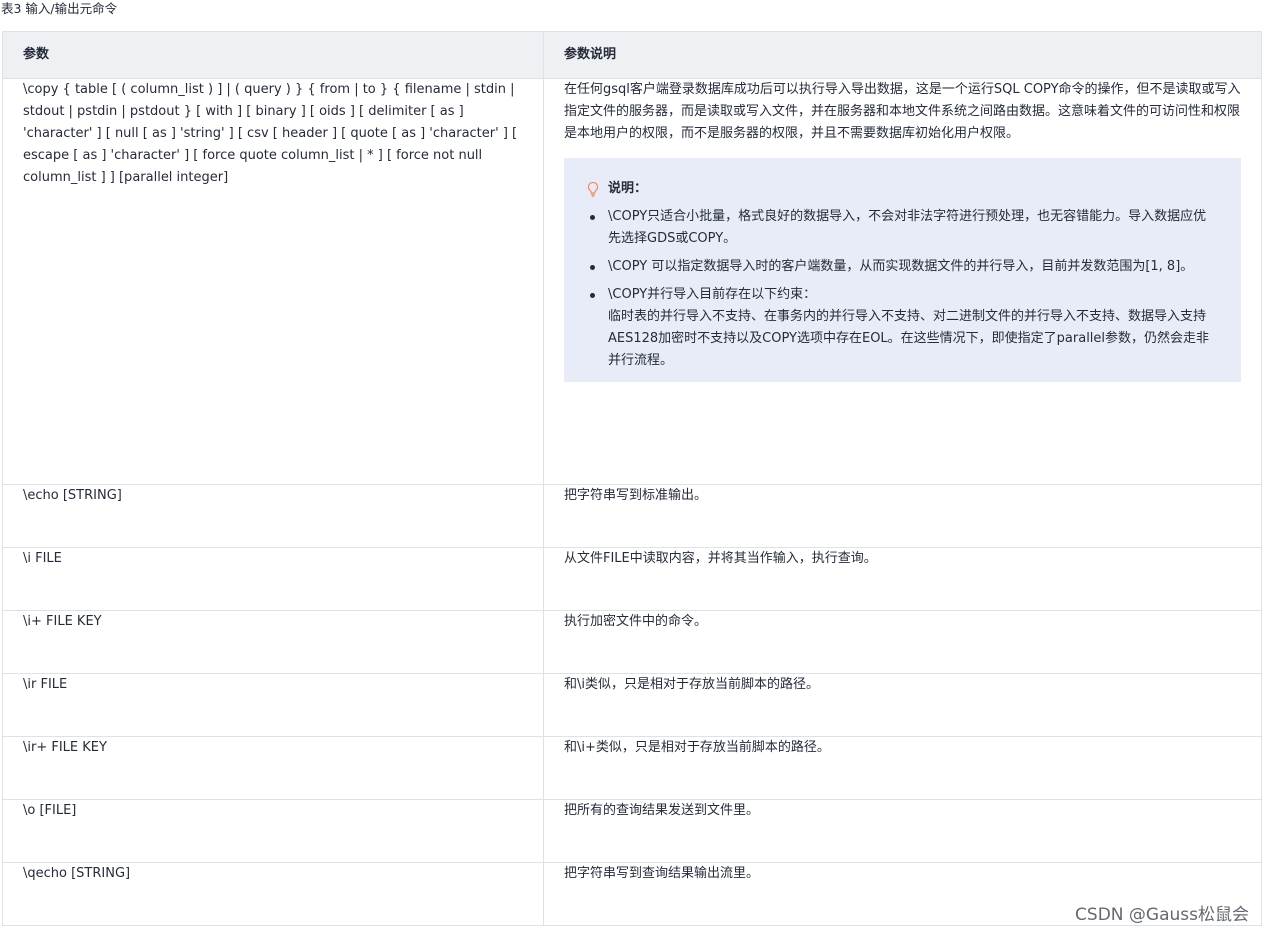 This screenshot has height=931, width=1264. Describe the element at coordinates (273, 705) in the screenshot. I see `param-cell: \ir FILE` at that location.